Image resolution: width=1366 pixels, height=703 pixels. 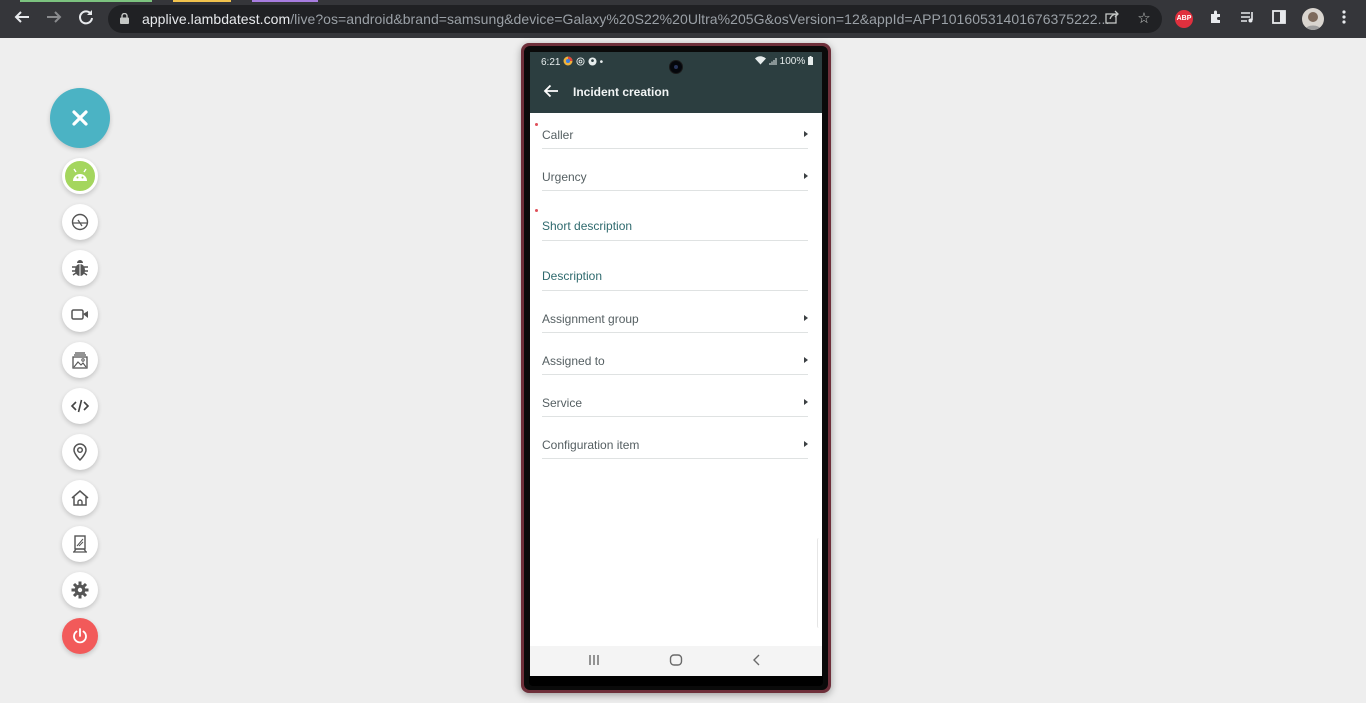 I want to click on home-button, so click(x=80, y=498).